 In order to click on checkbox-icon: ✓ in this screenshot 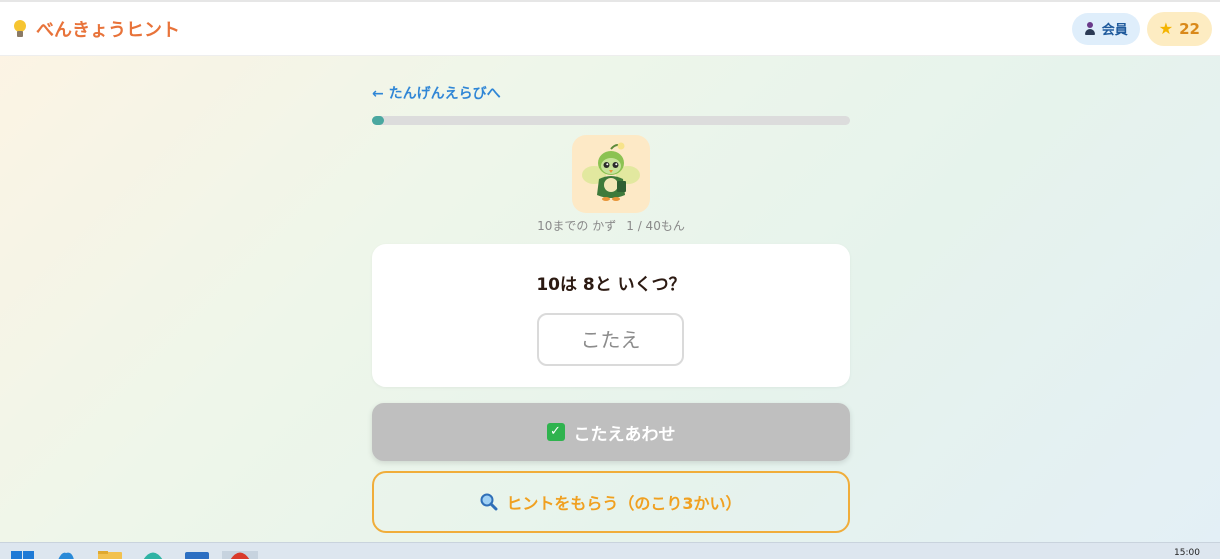, I will do `click(555, 432)`.